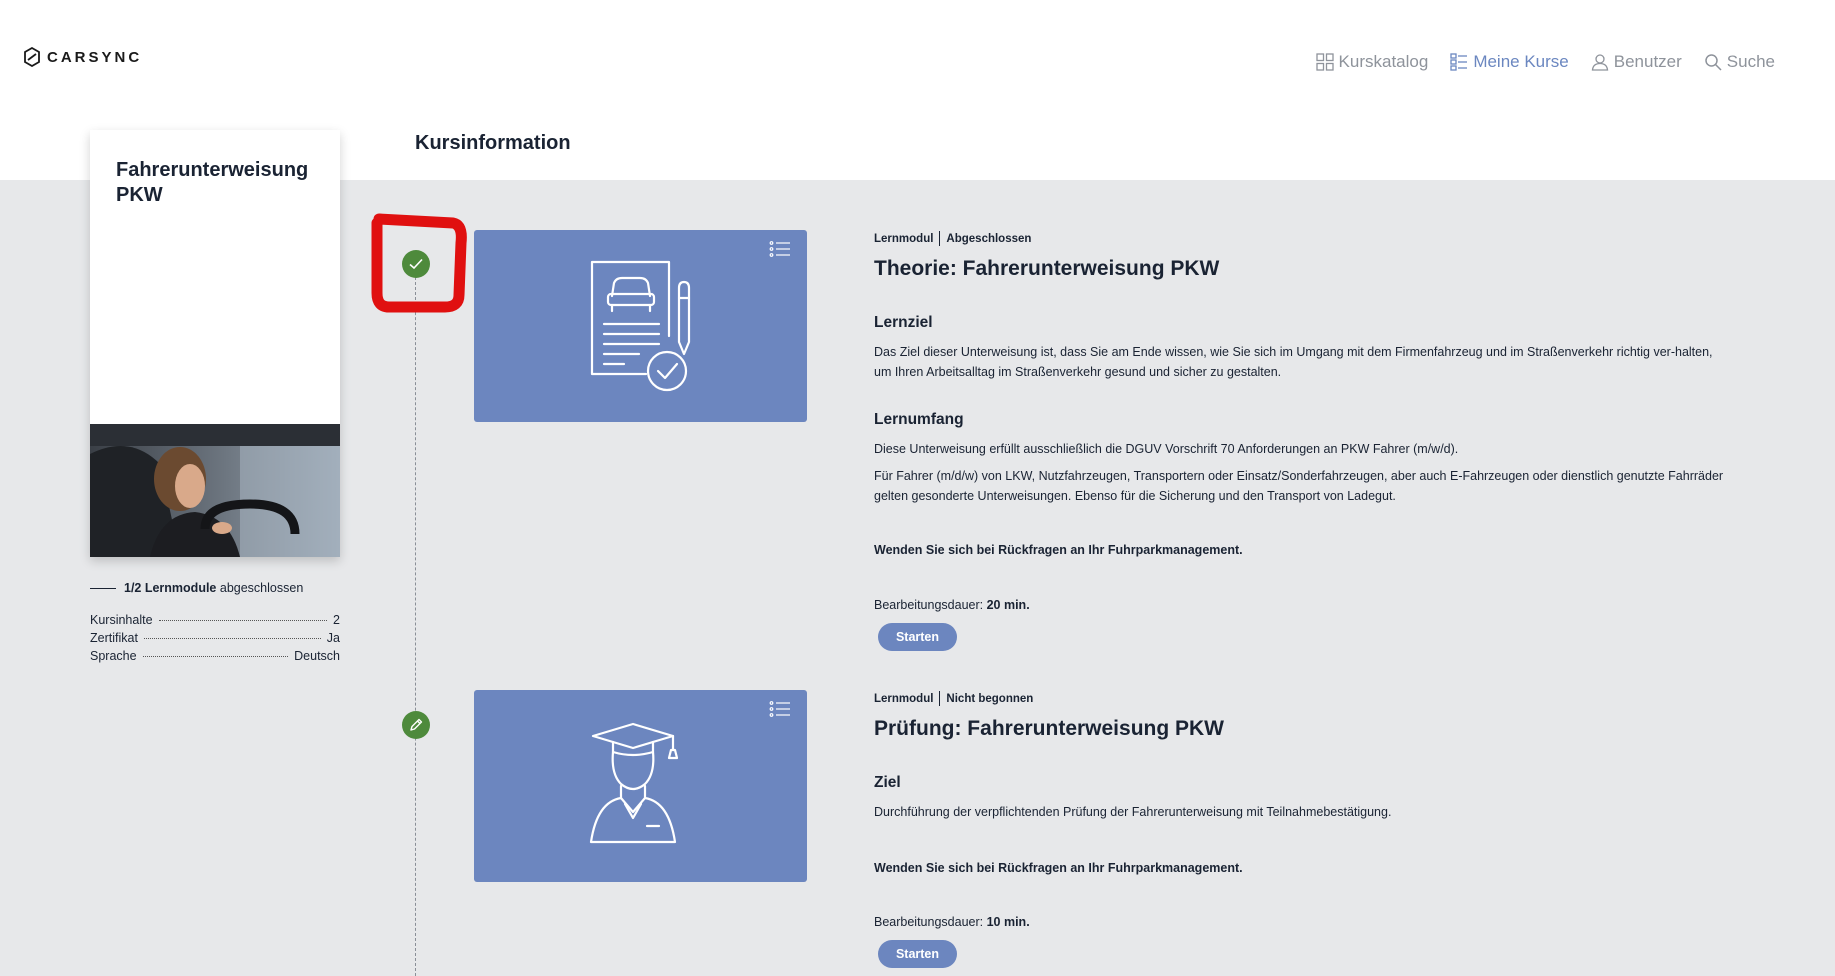  I want to click on status-pencil-icon, so click(416, 725).